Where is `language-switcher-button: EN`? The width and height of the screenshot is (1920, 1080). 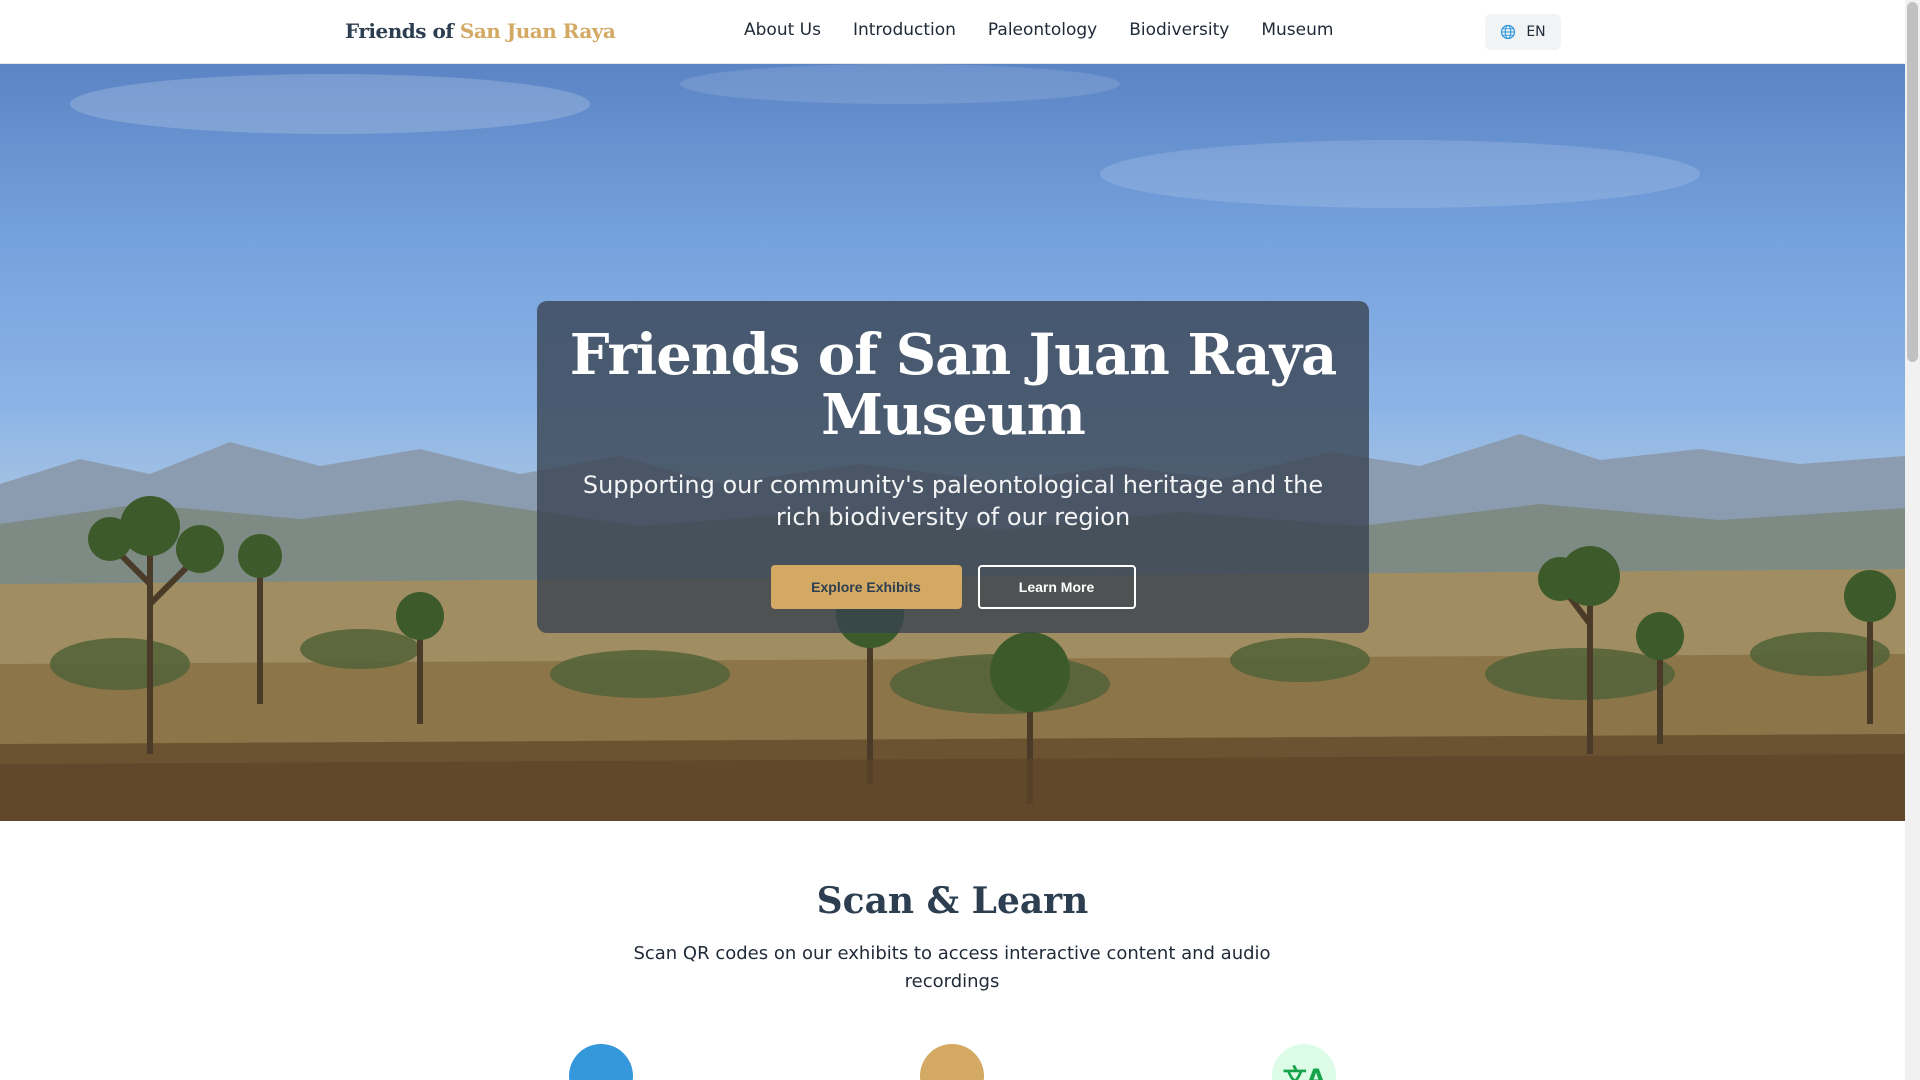 language-switcher-button: EN is located at coordinates (1523, 32).